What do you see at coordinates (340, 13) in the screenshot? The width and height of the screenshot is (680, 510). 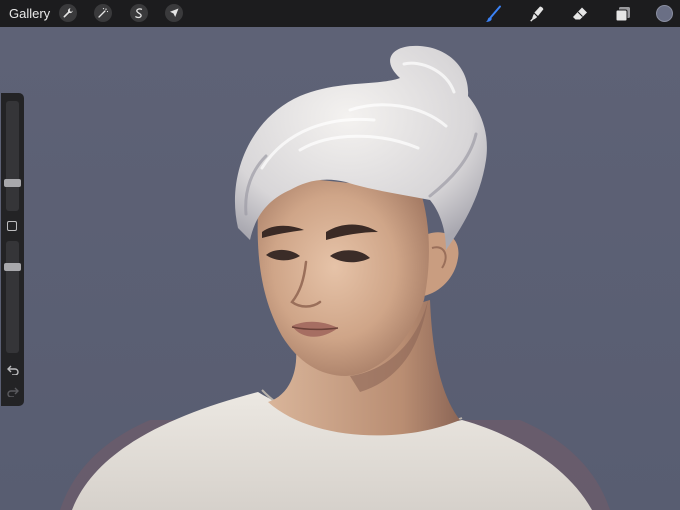 I see `top-toolbar: Gallery` at bounding box center [340, 13].